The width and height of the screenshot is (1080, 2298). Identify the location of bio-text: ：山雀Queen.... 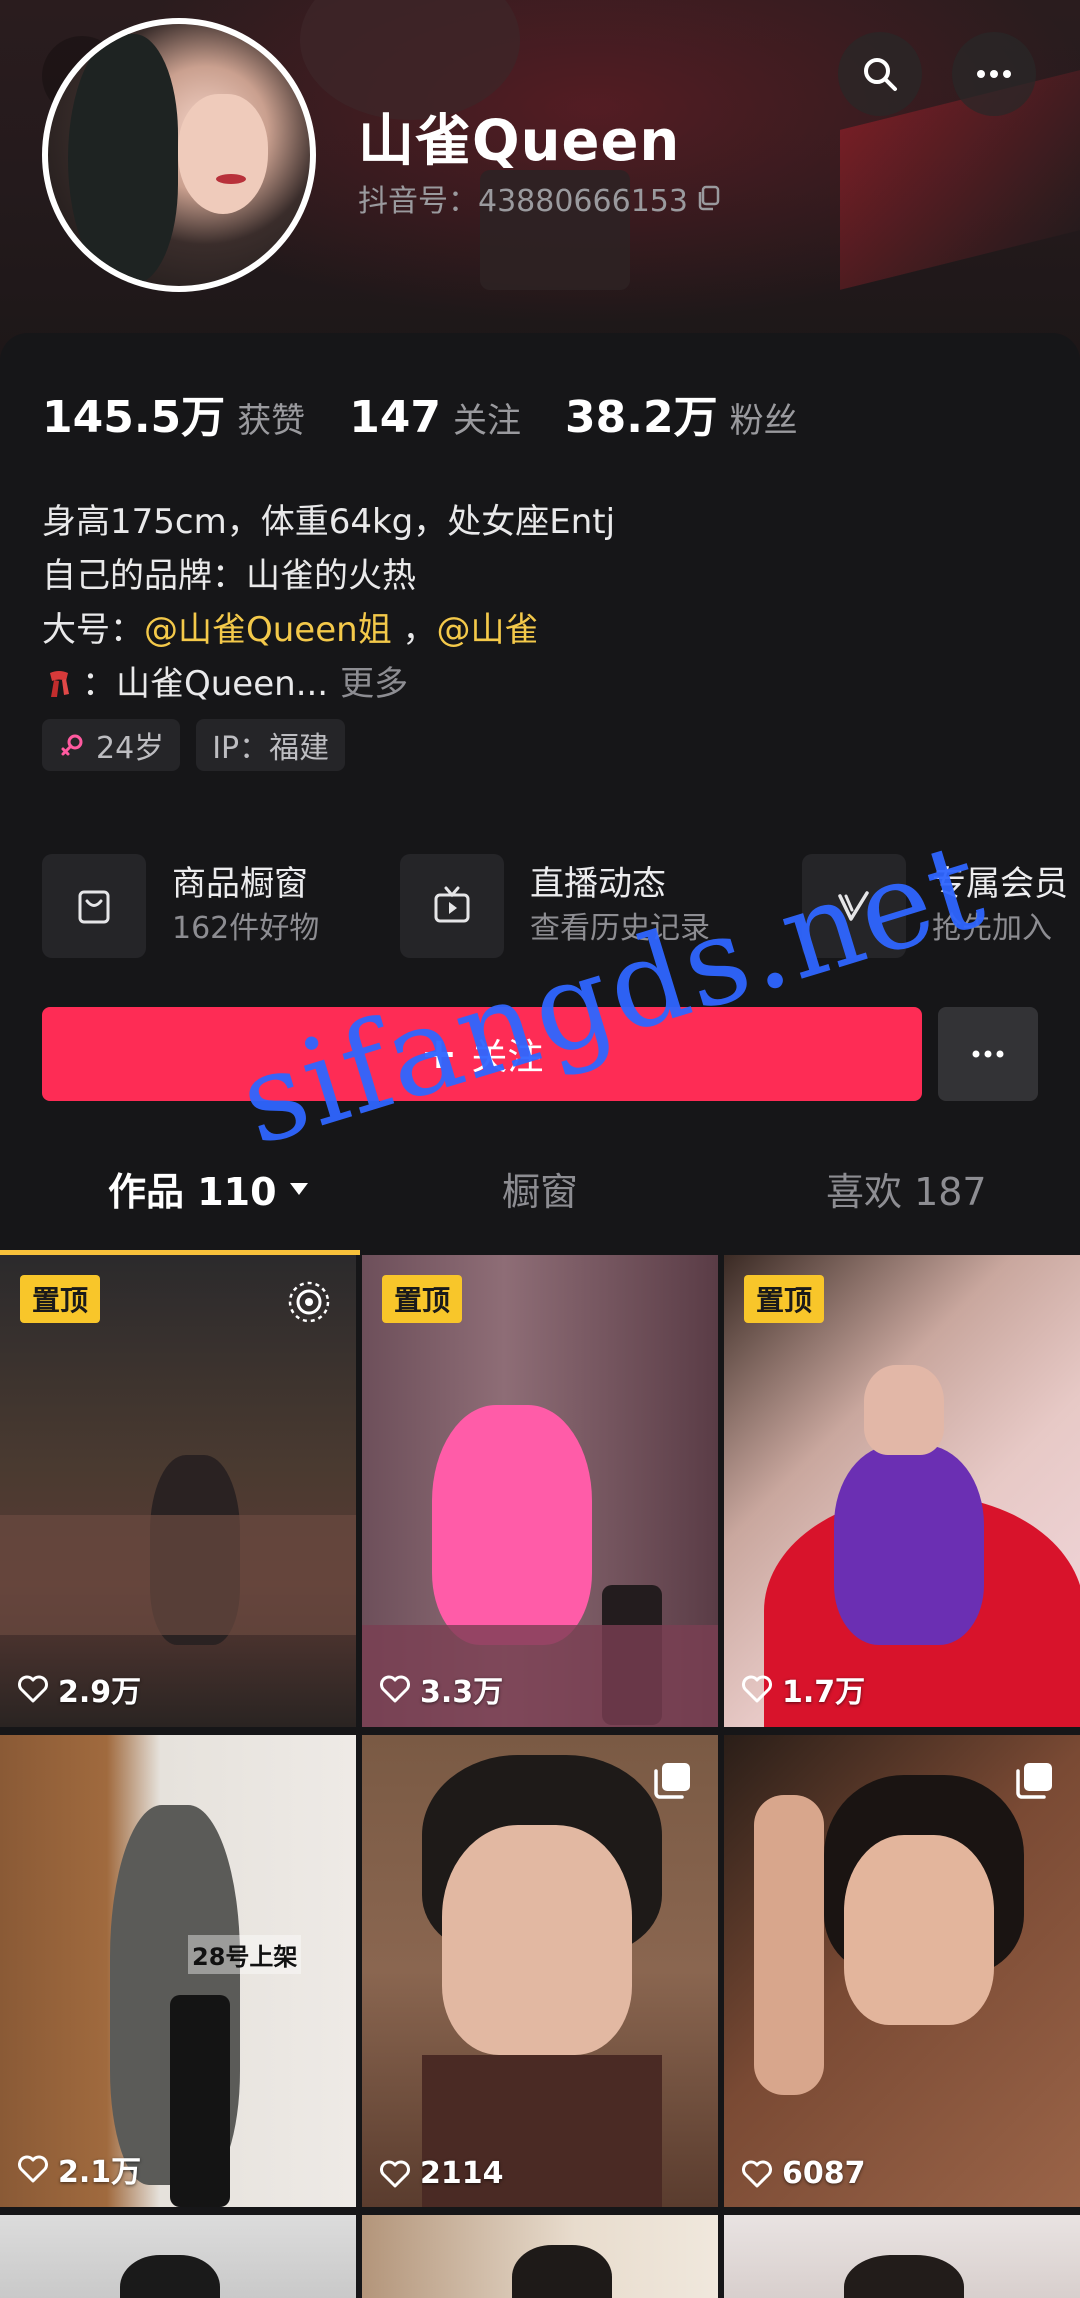
(205, 684).